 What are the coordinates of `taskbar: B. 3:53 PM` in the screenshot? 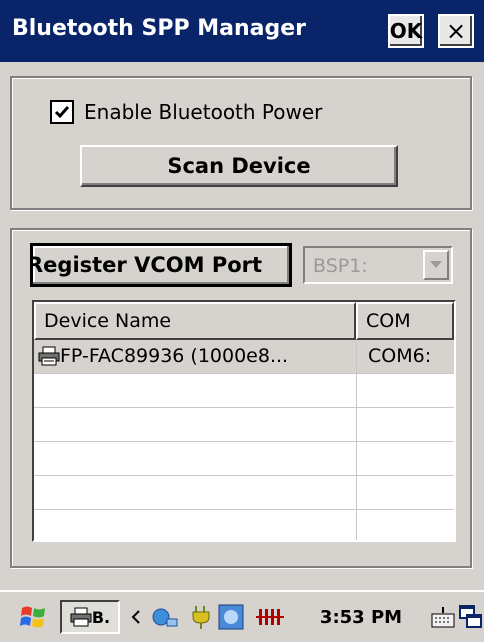 It's located at (242, 616).